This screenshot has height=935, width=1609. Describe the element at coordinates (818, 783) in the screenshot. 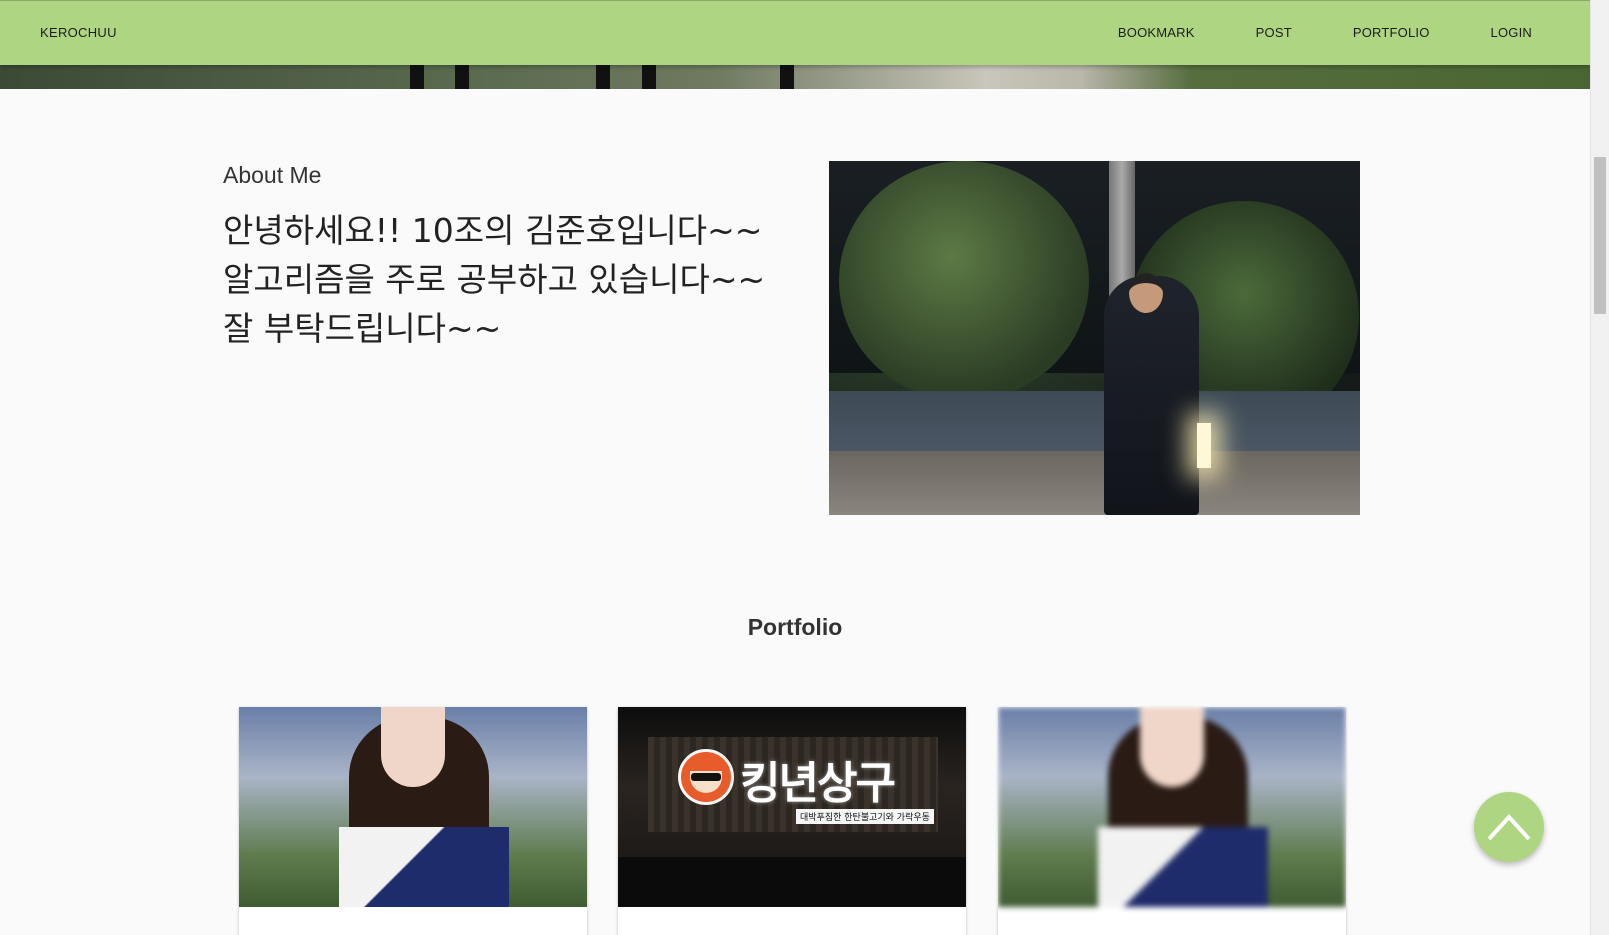

I see `sign-title: 킹년상구` at that location.